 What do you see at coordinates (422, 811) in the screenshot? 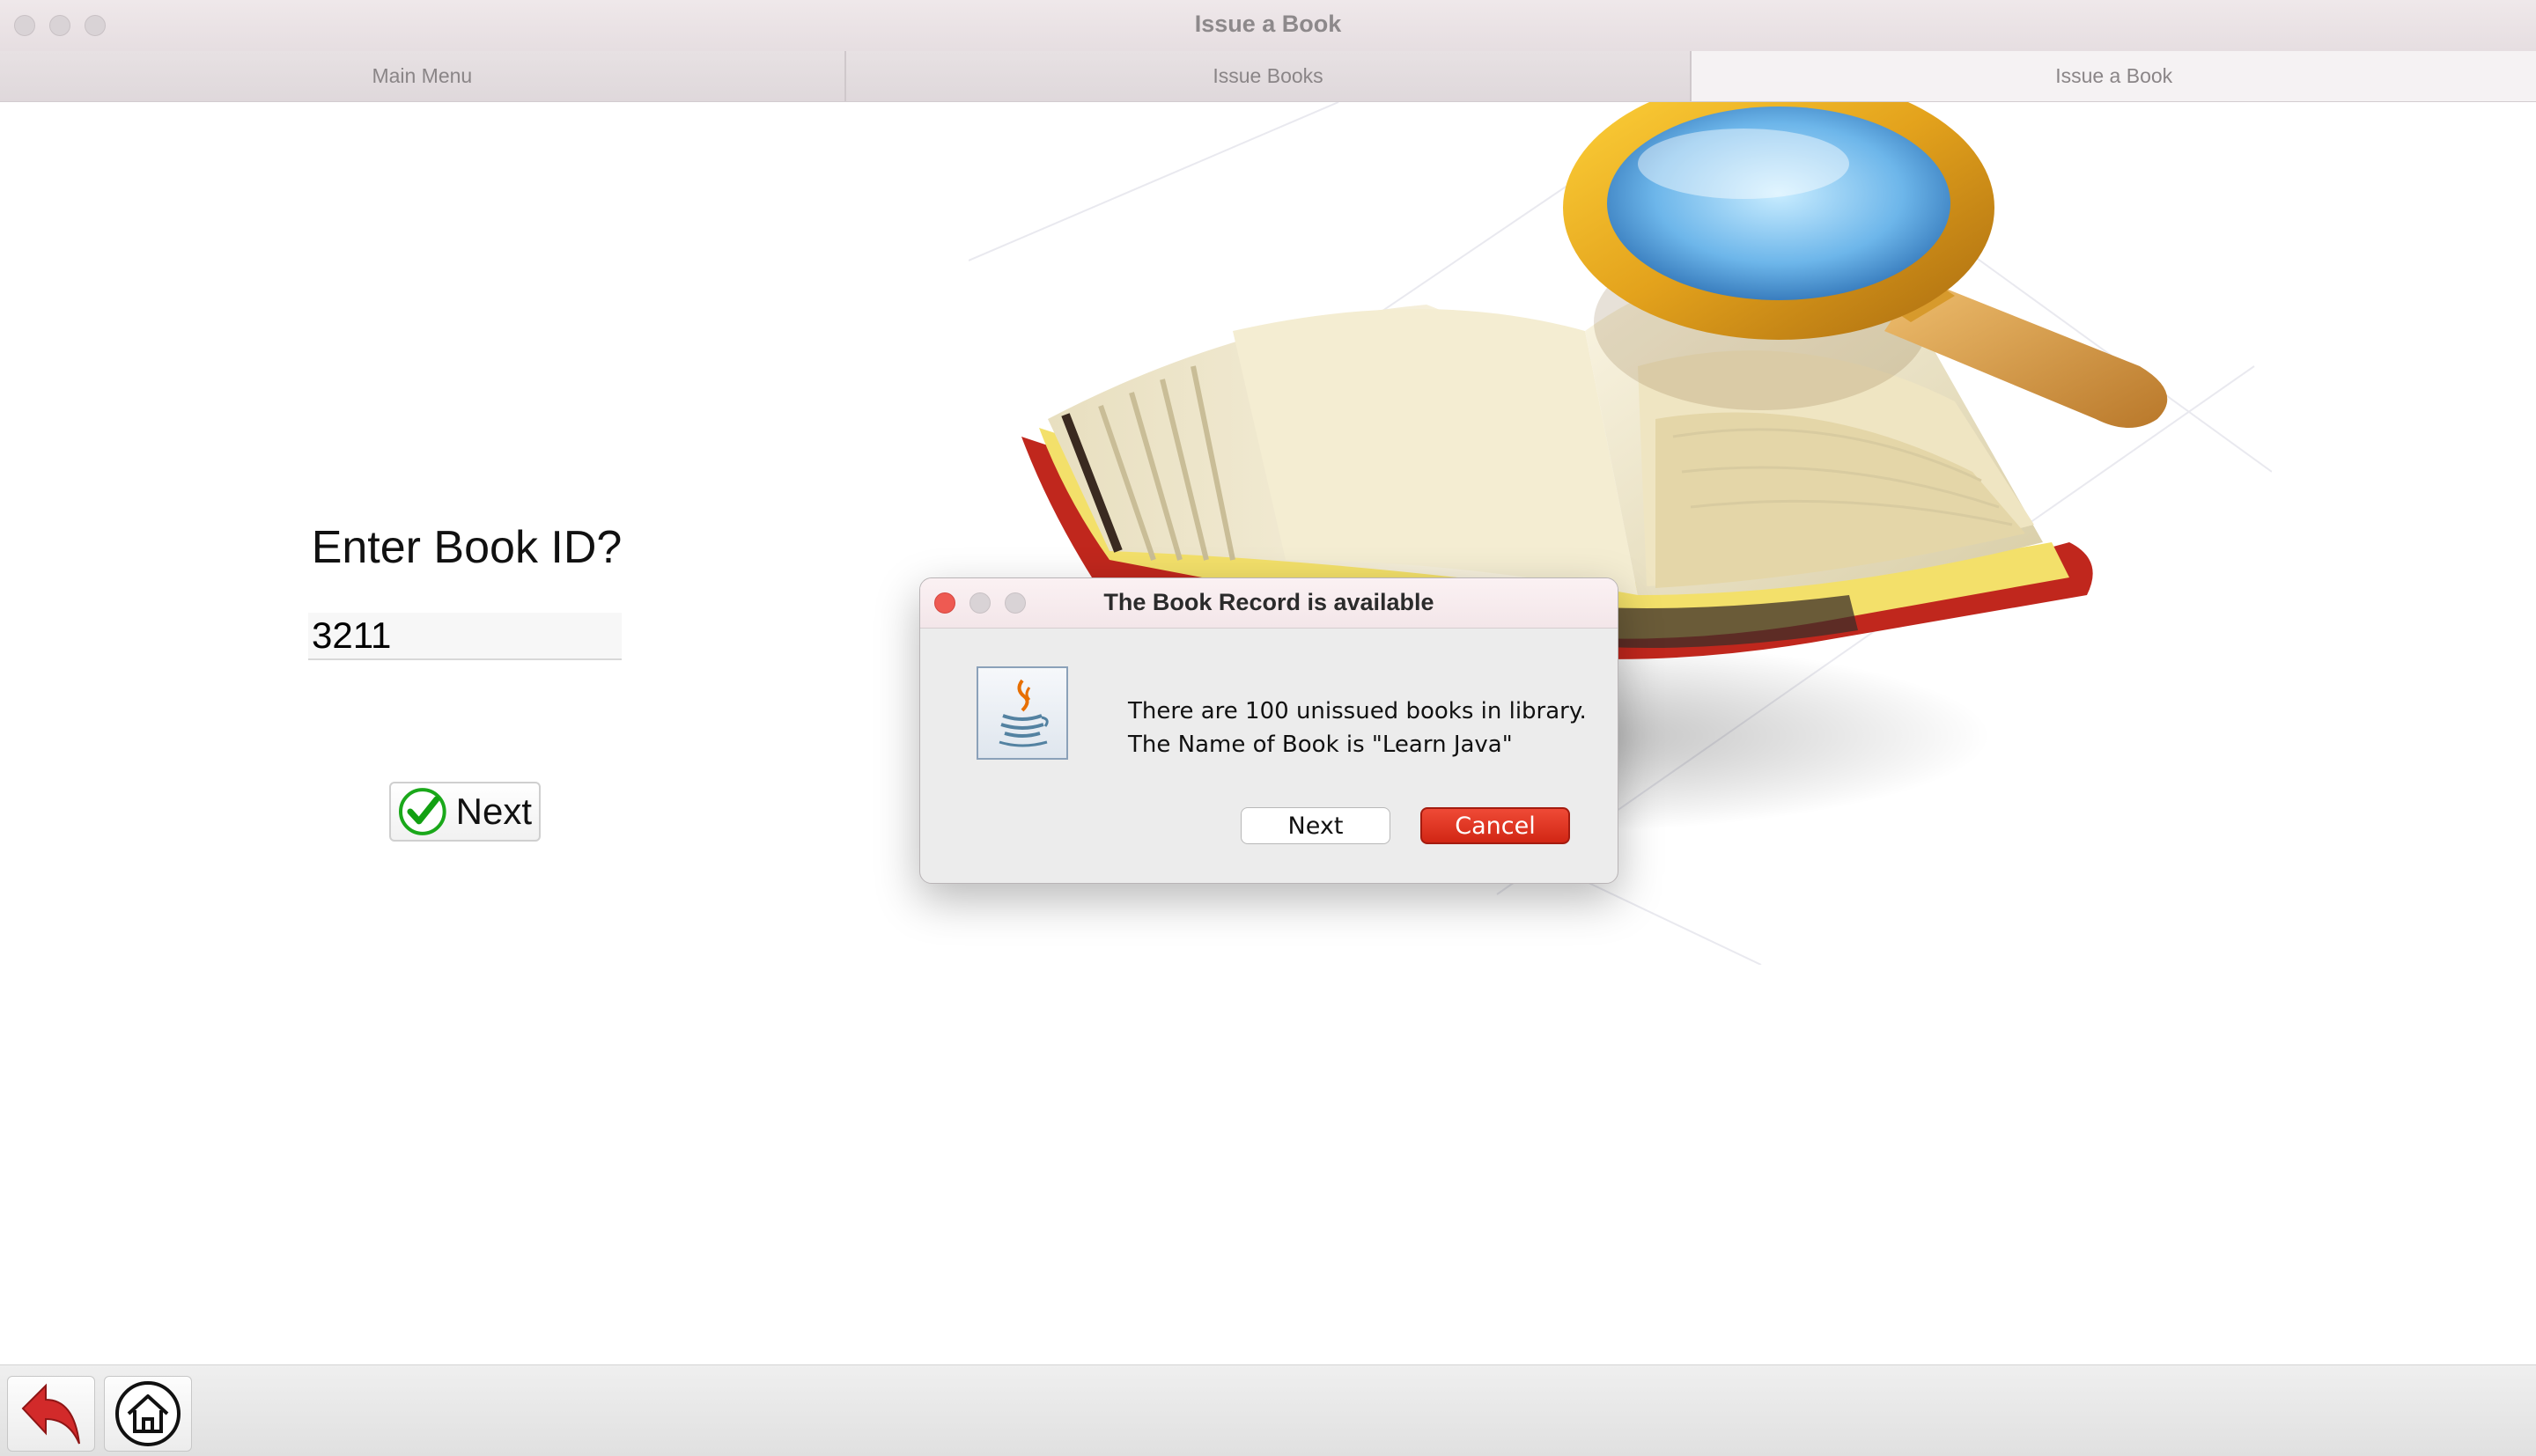
I see `green-check-icon` at bounding box center [422, 811].